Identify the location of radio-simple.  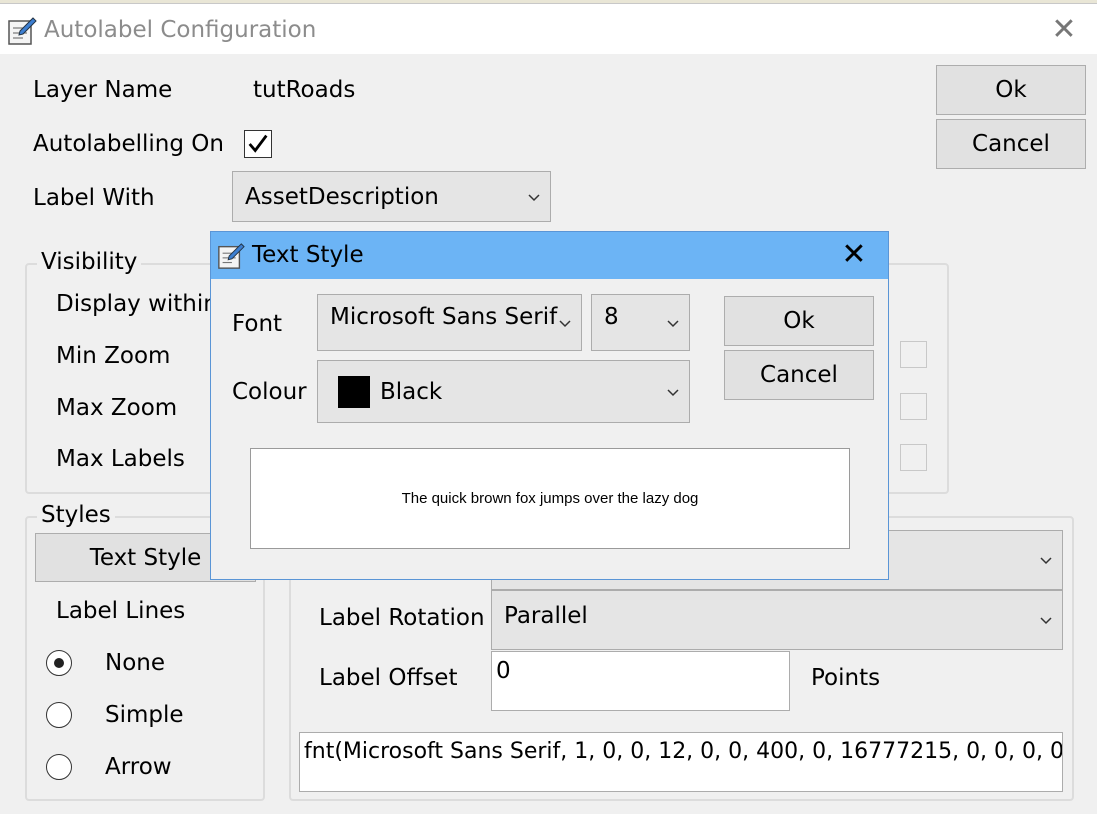
(59, 715).